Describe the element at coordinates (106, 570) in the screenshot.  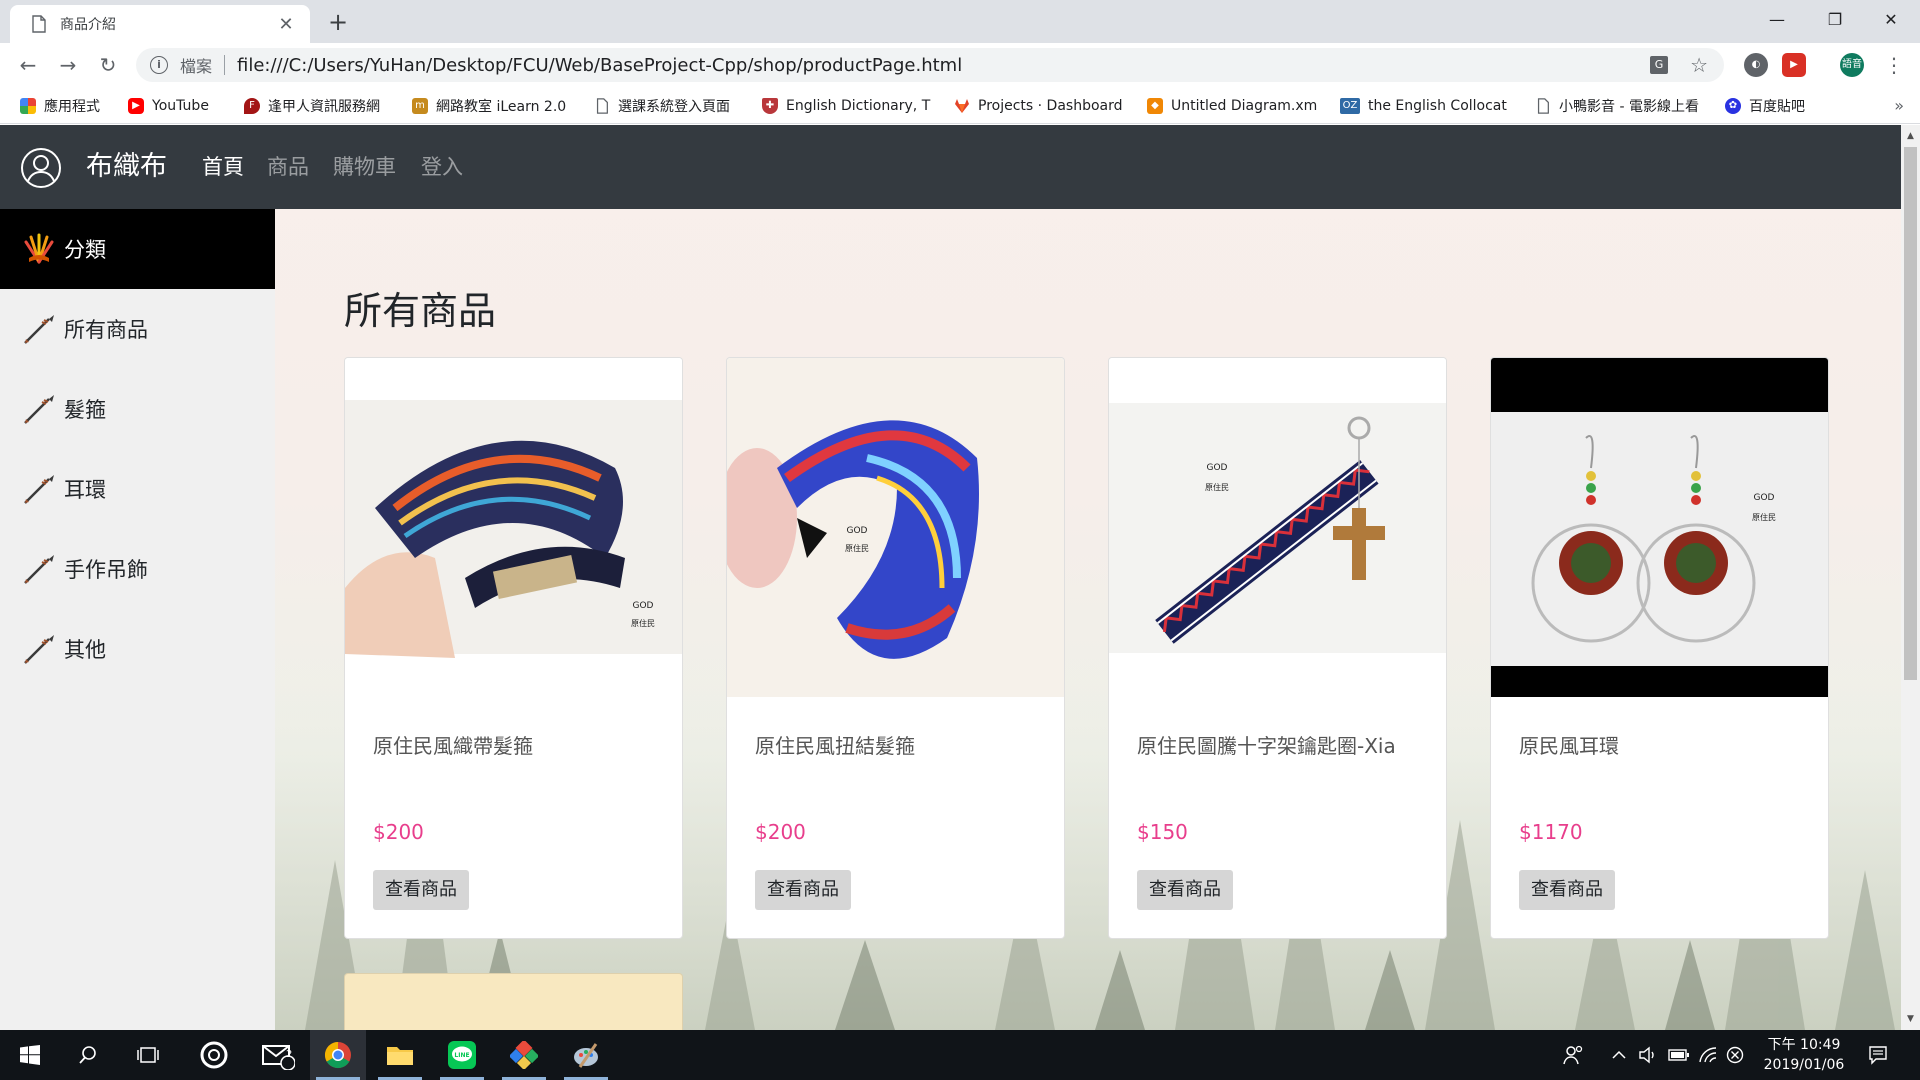
I see `sidebar-item-label: 手作吊飾` at that location.